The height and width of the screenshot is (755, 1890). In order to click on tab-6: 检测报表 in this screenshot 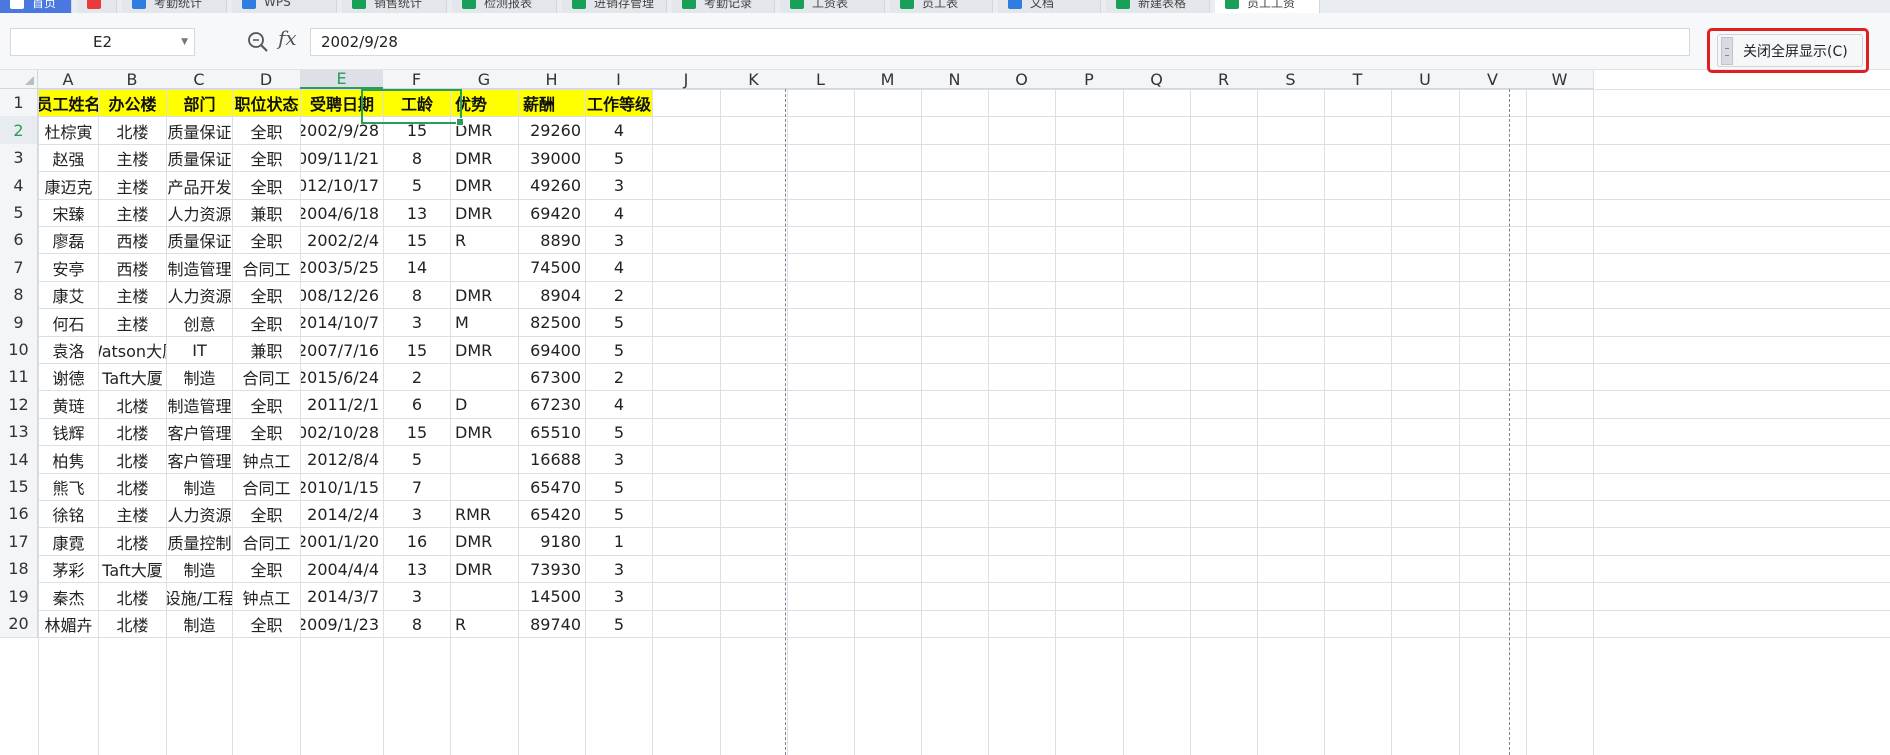, I will do `click(504, 6)`.